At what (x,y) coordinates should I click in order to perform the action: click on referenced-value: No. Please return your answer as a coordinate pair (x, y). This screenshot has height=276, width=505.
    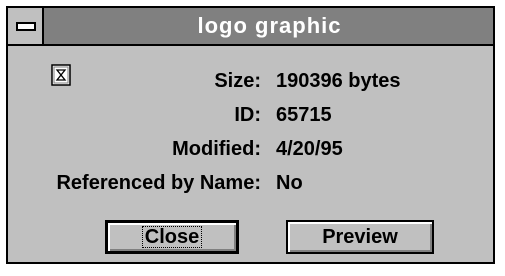
    Looking at the image, I should click on (289, 183).